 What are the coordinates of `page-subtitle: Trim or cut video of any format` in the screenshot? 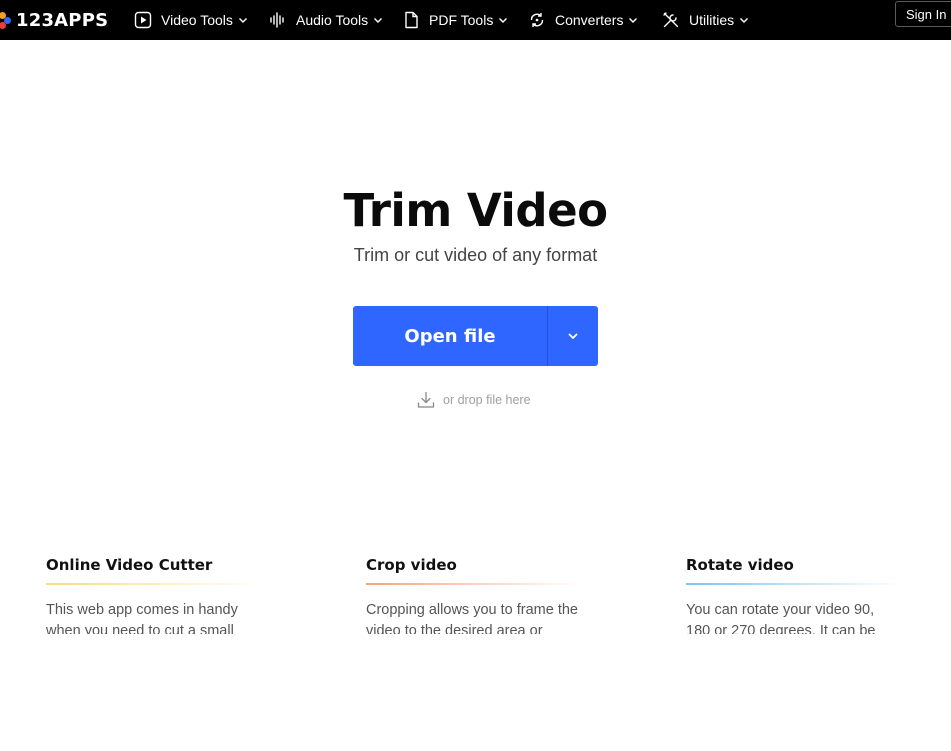 It's located at (475, 255).